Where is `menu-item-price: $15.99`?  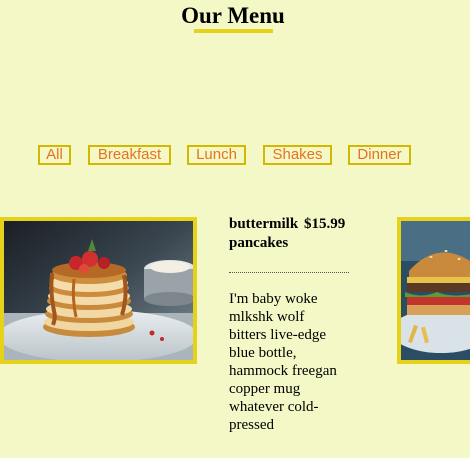
menu-item-price: $15.99 is located at coordinates (325, 224).